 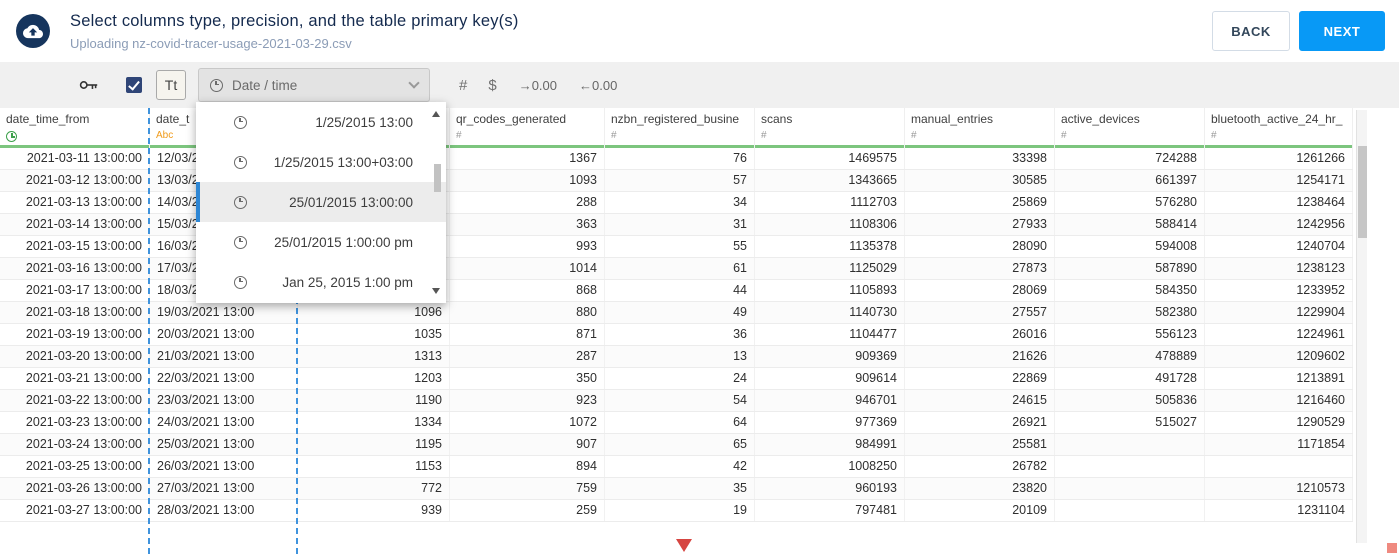 I want to click on table-cell: 23820, so click(x=980, y=488).